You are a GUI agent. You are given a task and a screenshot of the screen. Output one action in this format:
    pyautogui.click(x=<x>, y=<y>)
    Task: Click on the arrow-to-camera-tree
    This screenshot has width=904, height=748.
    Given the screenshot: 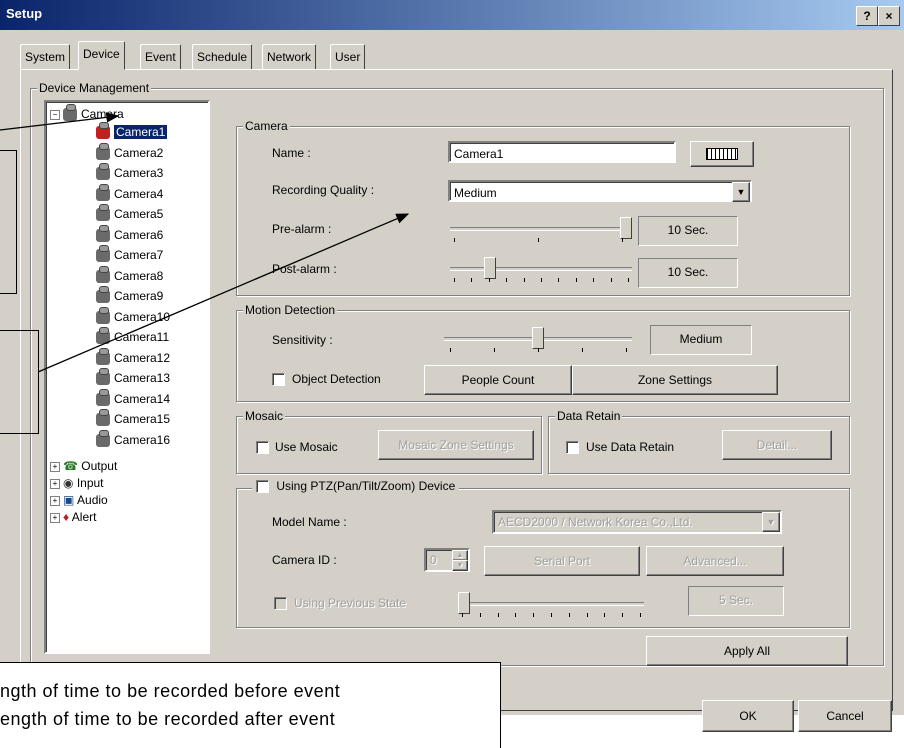 What is the action you would take?
    pyautogui.click(x=60, y=121)
    